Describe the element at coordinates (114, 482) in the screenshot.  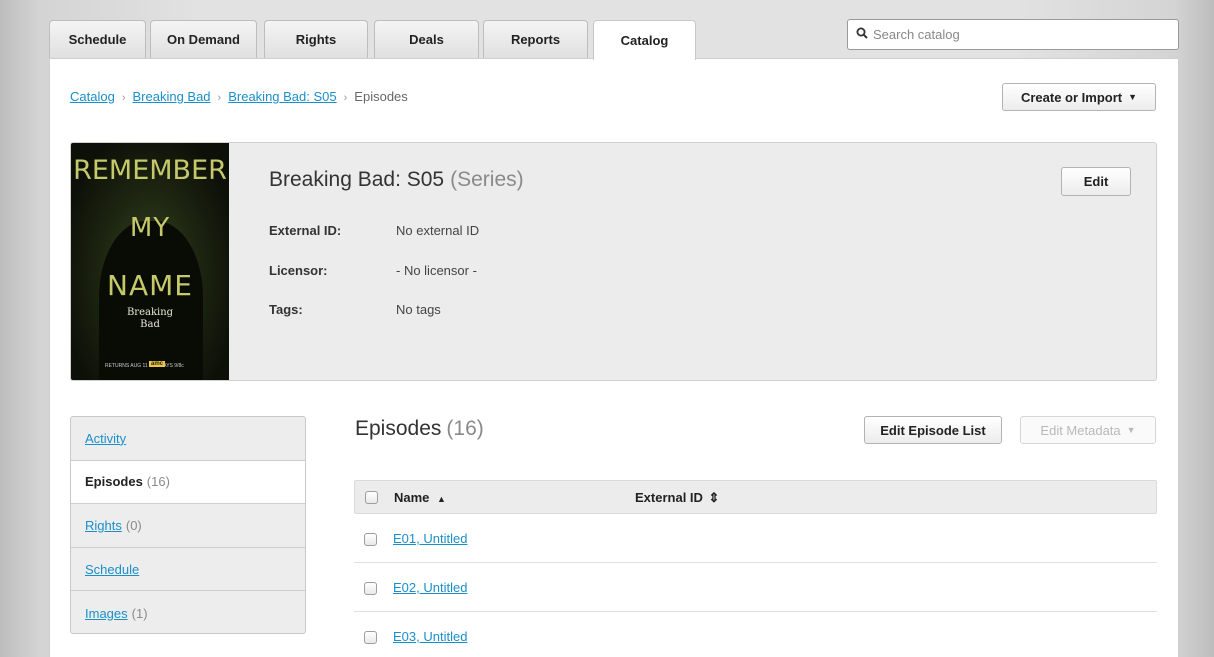
I see `sidenav-episodes-label: Episodes` at that location.